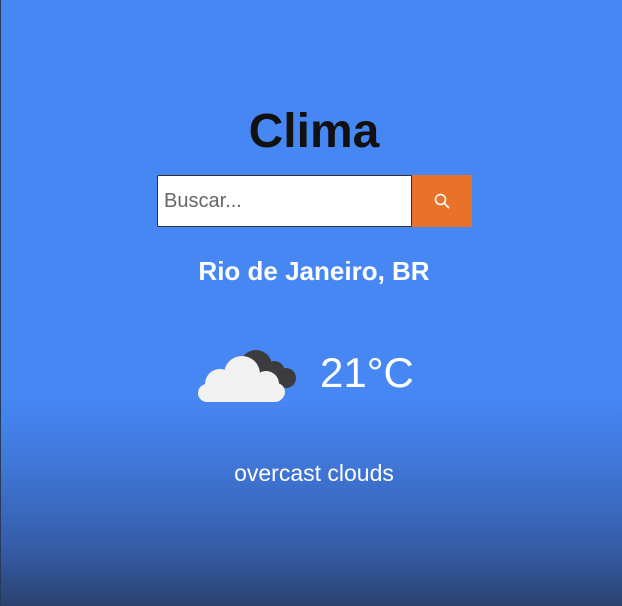  What do you see at coordinates (284, 201) in the screenshot?
I see `search-input` at bounding box center [284, 201].